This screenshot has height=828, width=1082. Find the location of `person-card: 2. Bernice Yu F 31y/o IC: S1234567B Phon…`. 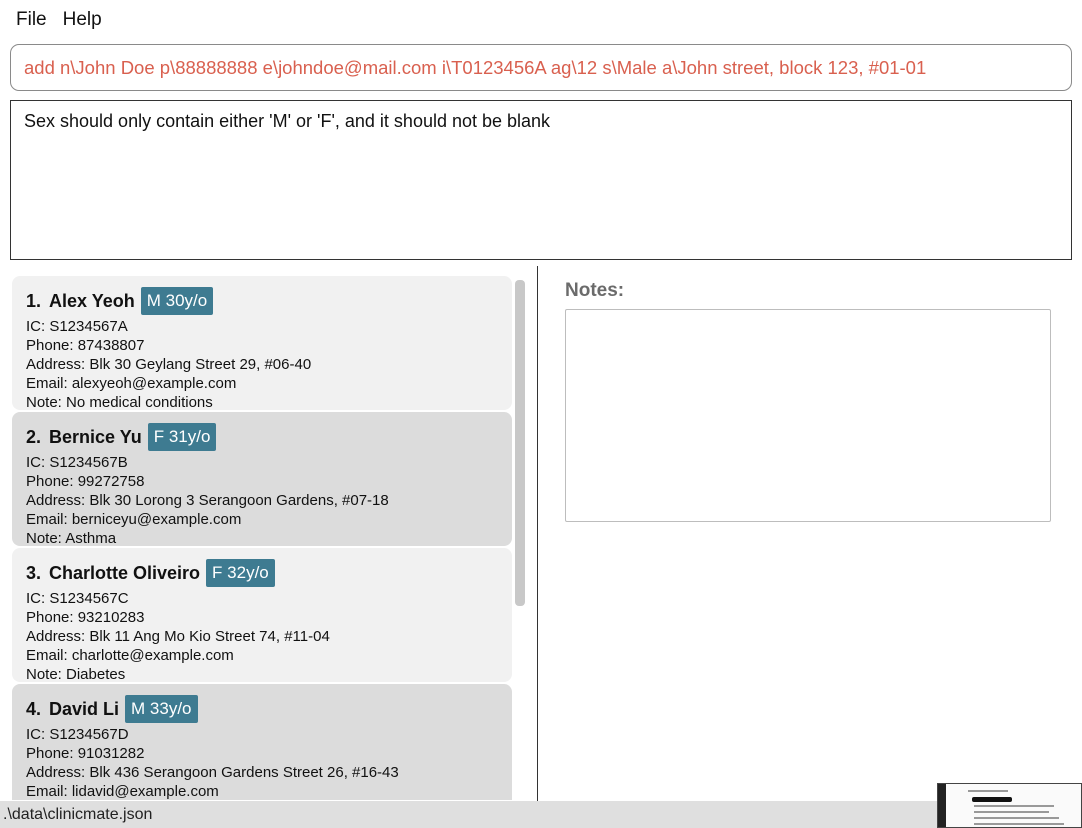

person-card: 2. Bernice Yu F 31y/o IC: S1234567B Phon… is located at coordinates (262, 479).